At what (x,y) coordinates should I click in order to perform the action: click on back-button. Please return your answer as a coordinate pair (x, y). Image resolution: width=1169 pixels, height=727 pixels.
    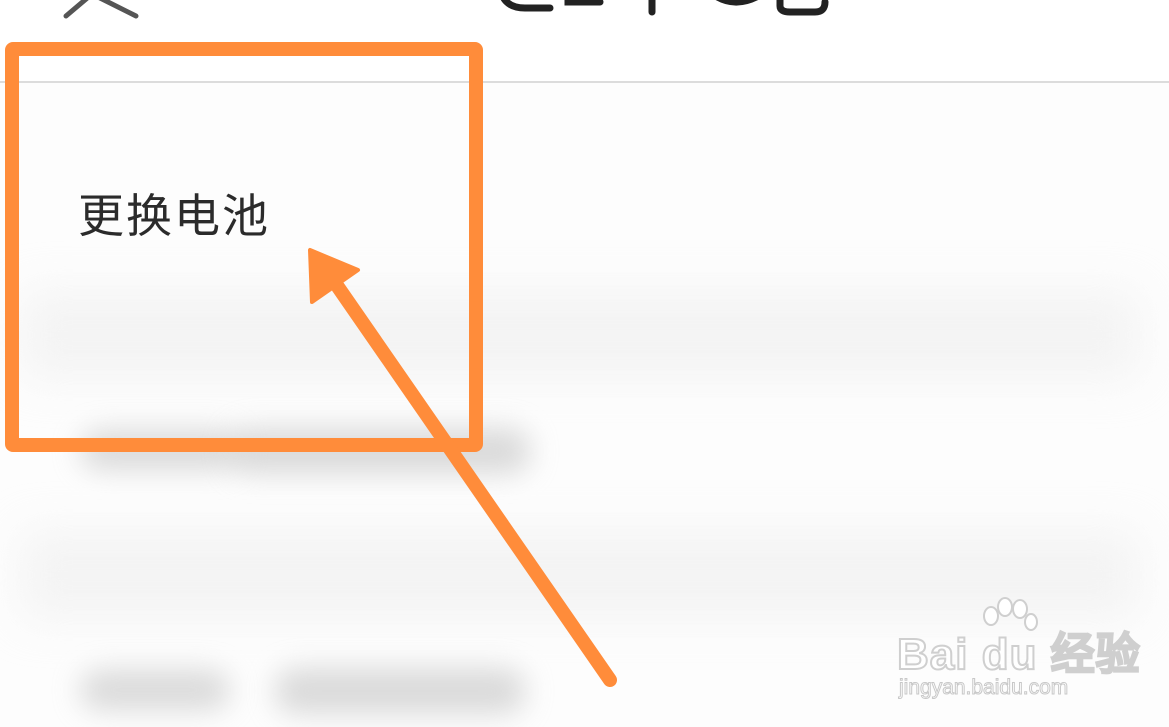
    Looking at the image, I should click on (101, 10).